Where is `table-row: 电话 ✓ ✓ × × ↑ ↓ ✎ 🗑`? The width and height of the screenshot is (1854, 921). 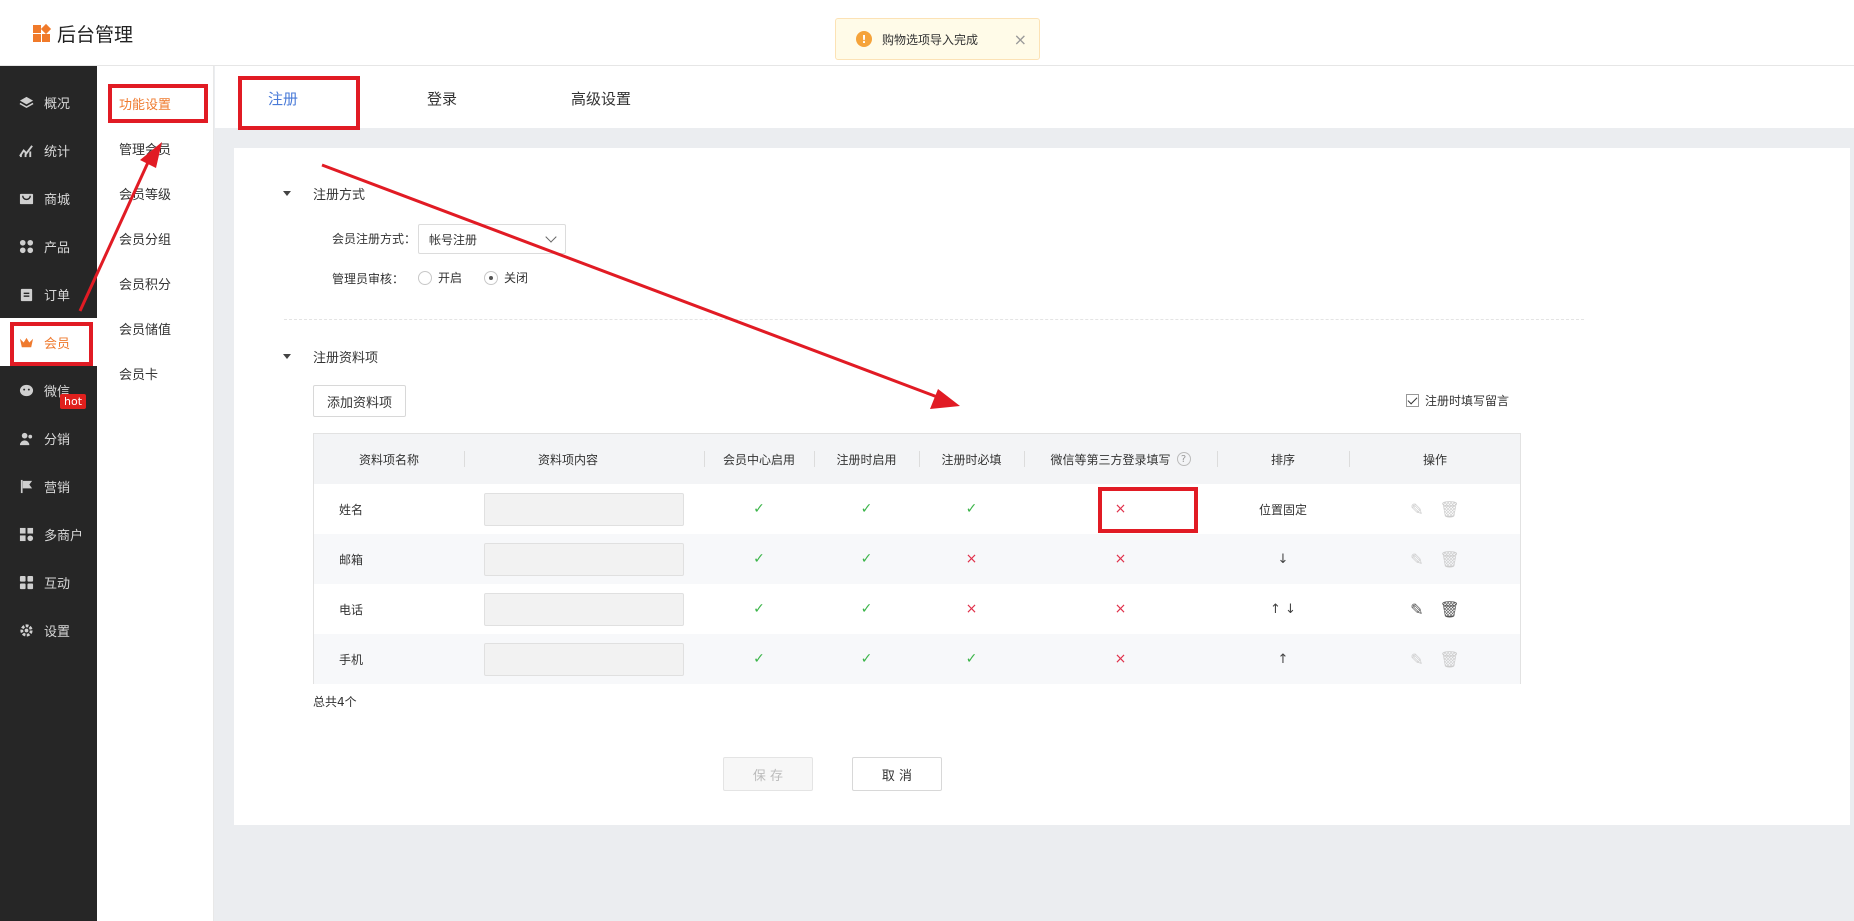
table-row: 电话 ✓ ✓ × × ↑ ↓ ✎ 🗑 is located at coordinates (917, 609).